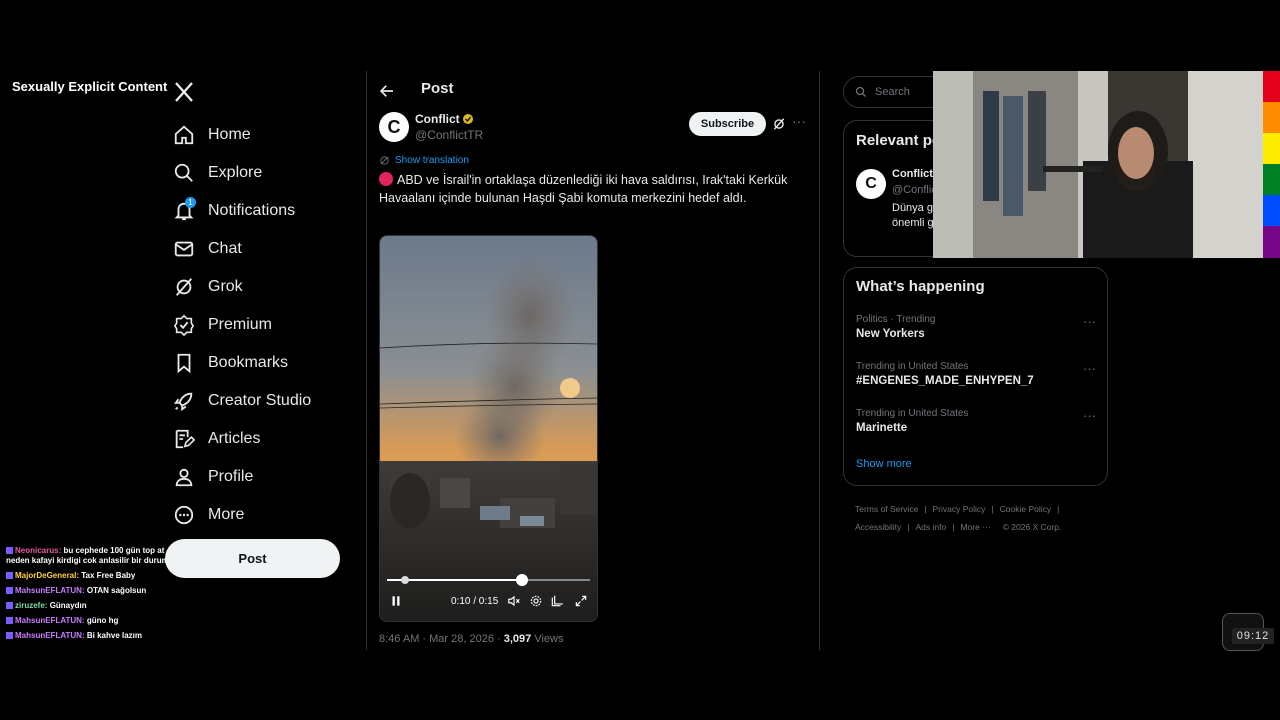 The image size is (1280, 720). What do you see at coordinates (536, 601) in the screenshot?
I see `settings-gear-icon` at bounding box center [536, 601].